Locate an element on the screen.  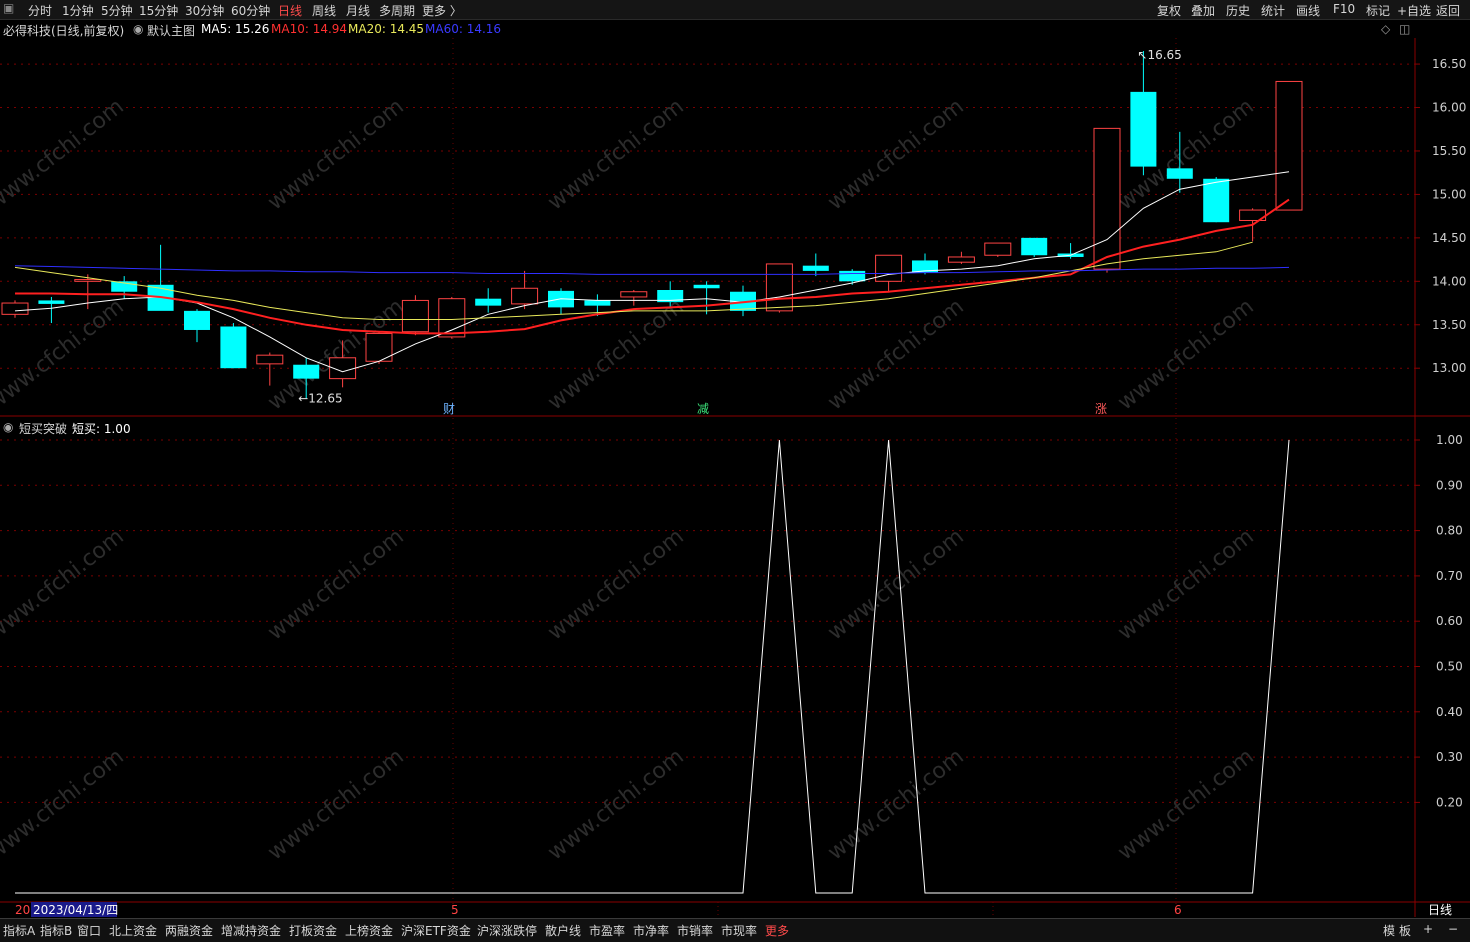
overlay-button: 叠加 is located at coordinates (1203, 10).